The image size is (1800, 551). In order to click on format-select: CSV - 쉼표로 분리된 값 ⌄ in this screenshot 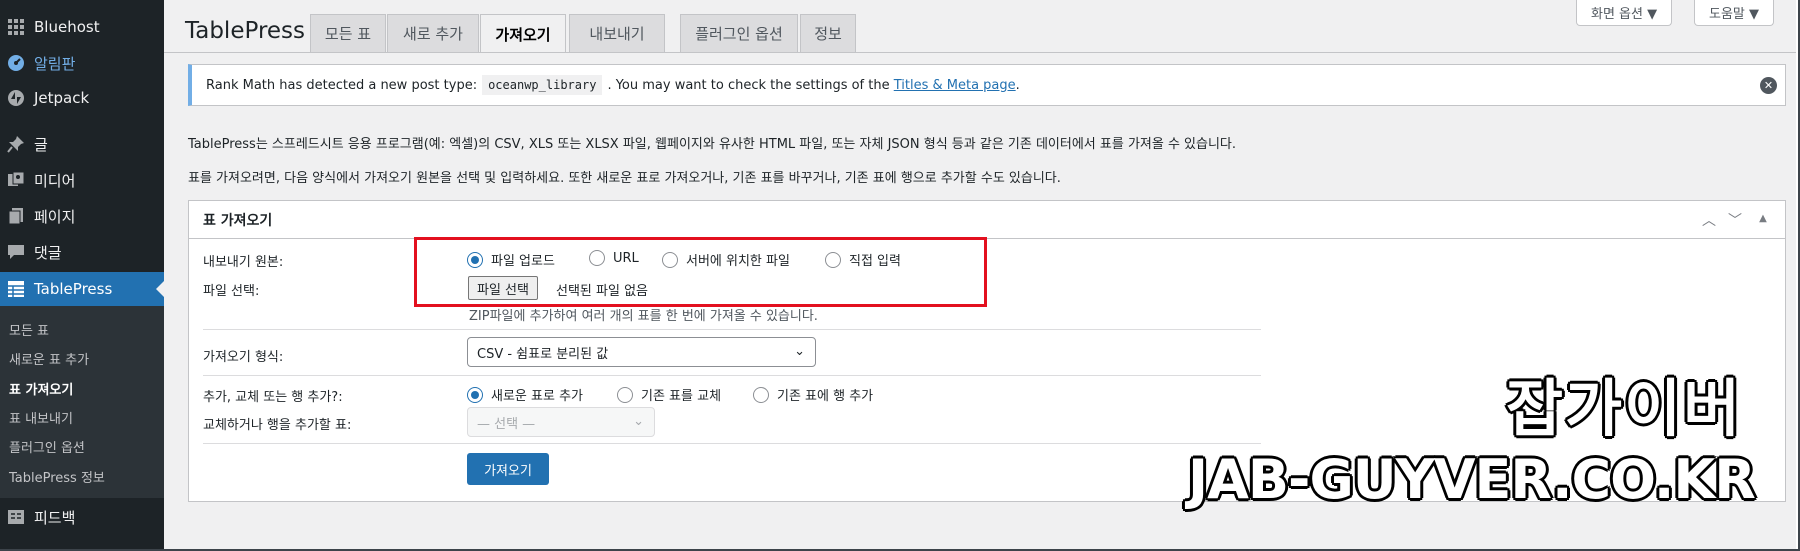, I will do `click(641, 352)`.